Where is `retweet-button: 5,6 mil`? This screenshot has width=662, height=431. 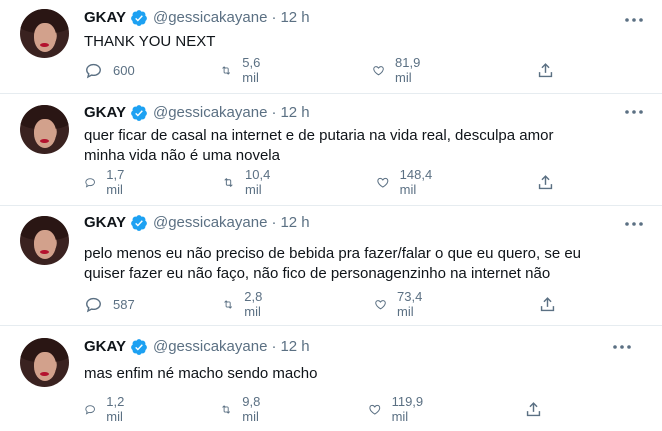
retweet-button: 5,6 mil is located at coordinates (243, 70).